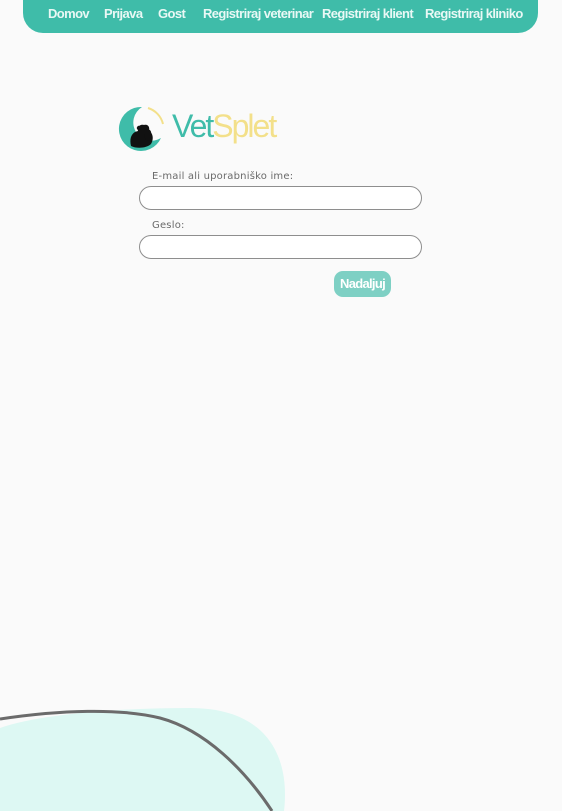  Describe the element at coordinates (142, 759) in the screenshot. I see `decorative-background-shape` at that location.